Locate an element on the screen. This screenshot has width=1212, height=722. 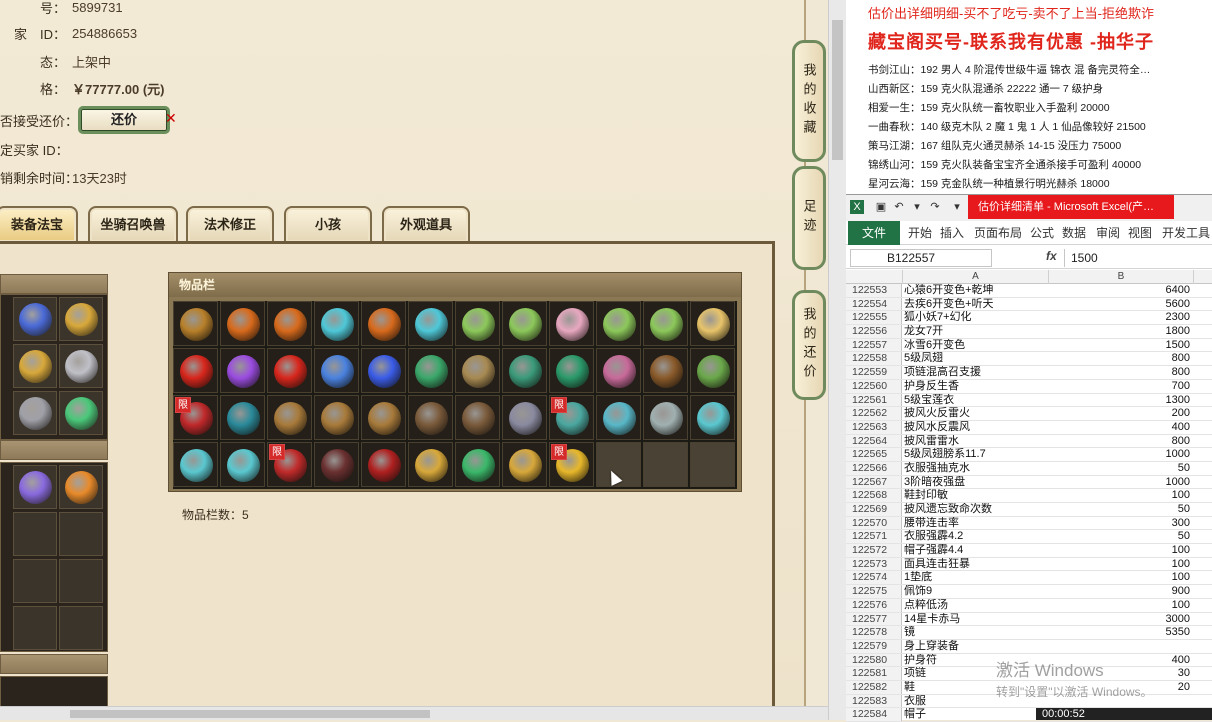
cell-a: 14星卡赤马 is located at coordinates (975, 620).